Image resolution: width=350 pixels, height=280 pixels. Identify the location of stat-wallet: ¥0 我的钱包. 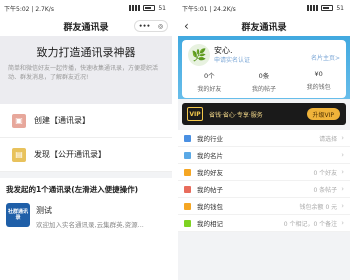
(319, 81).